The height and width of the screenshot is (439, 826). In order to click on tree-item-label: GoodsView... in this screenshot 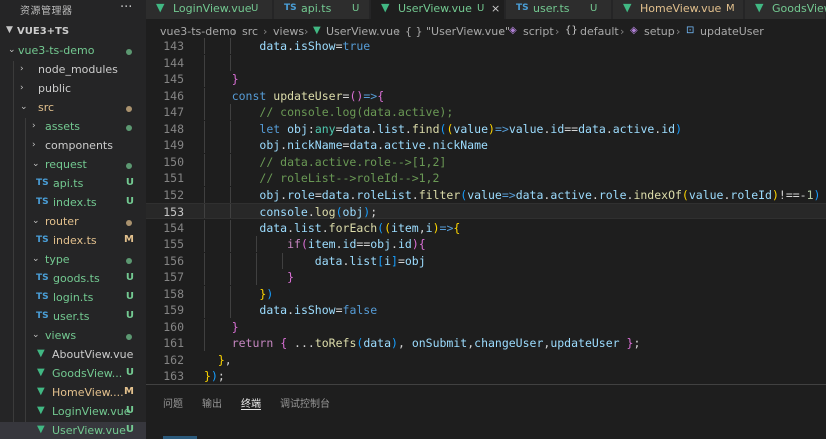, I will do `click(87, 373)`.